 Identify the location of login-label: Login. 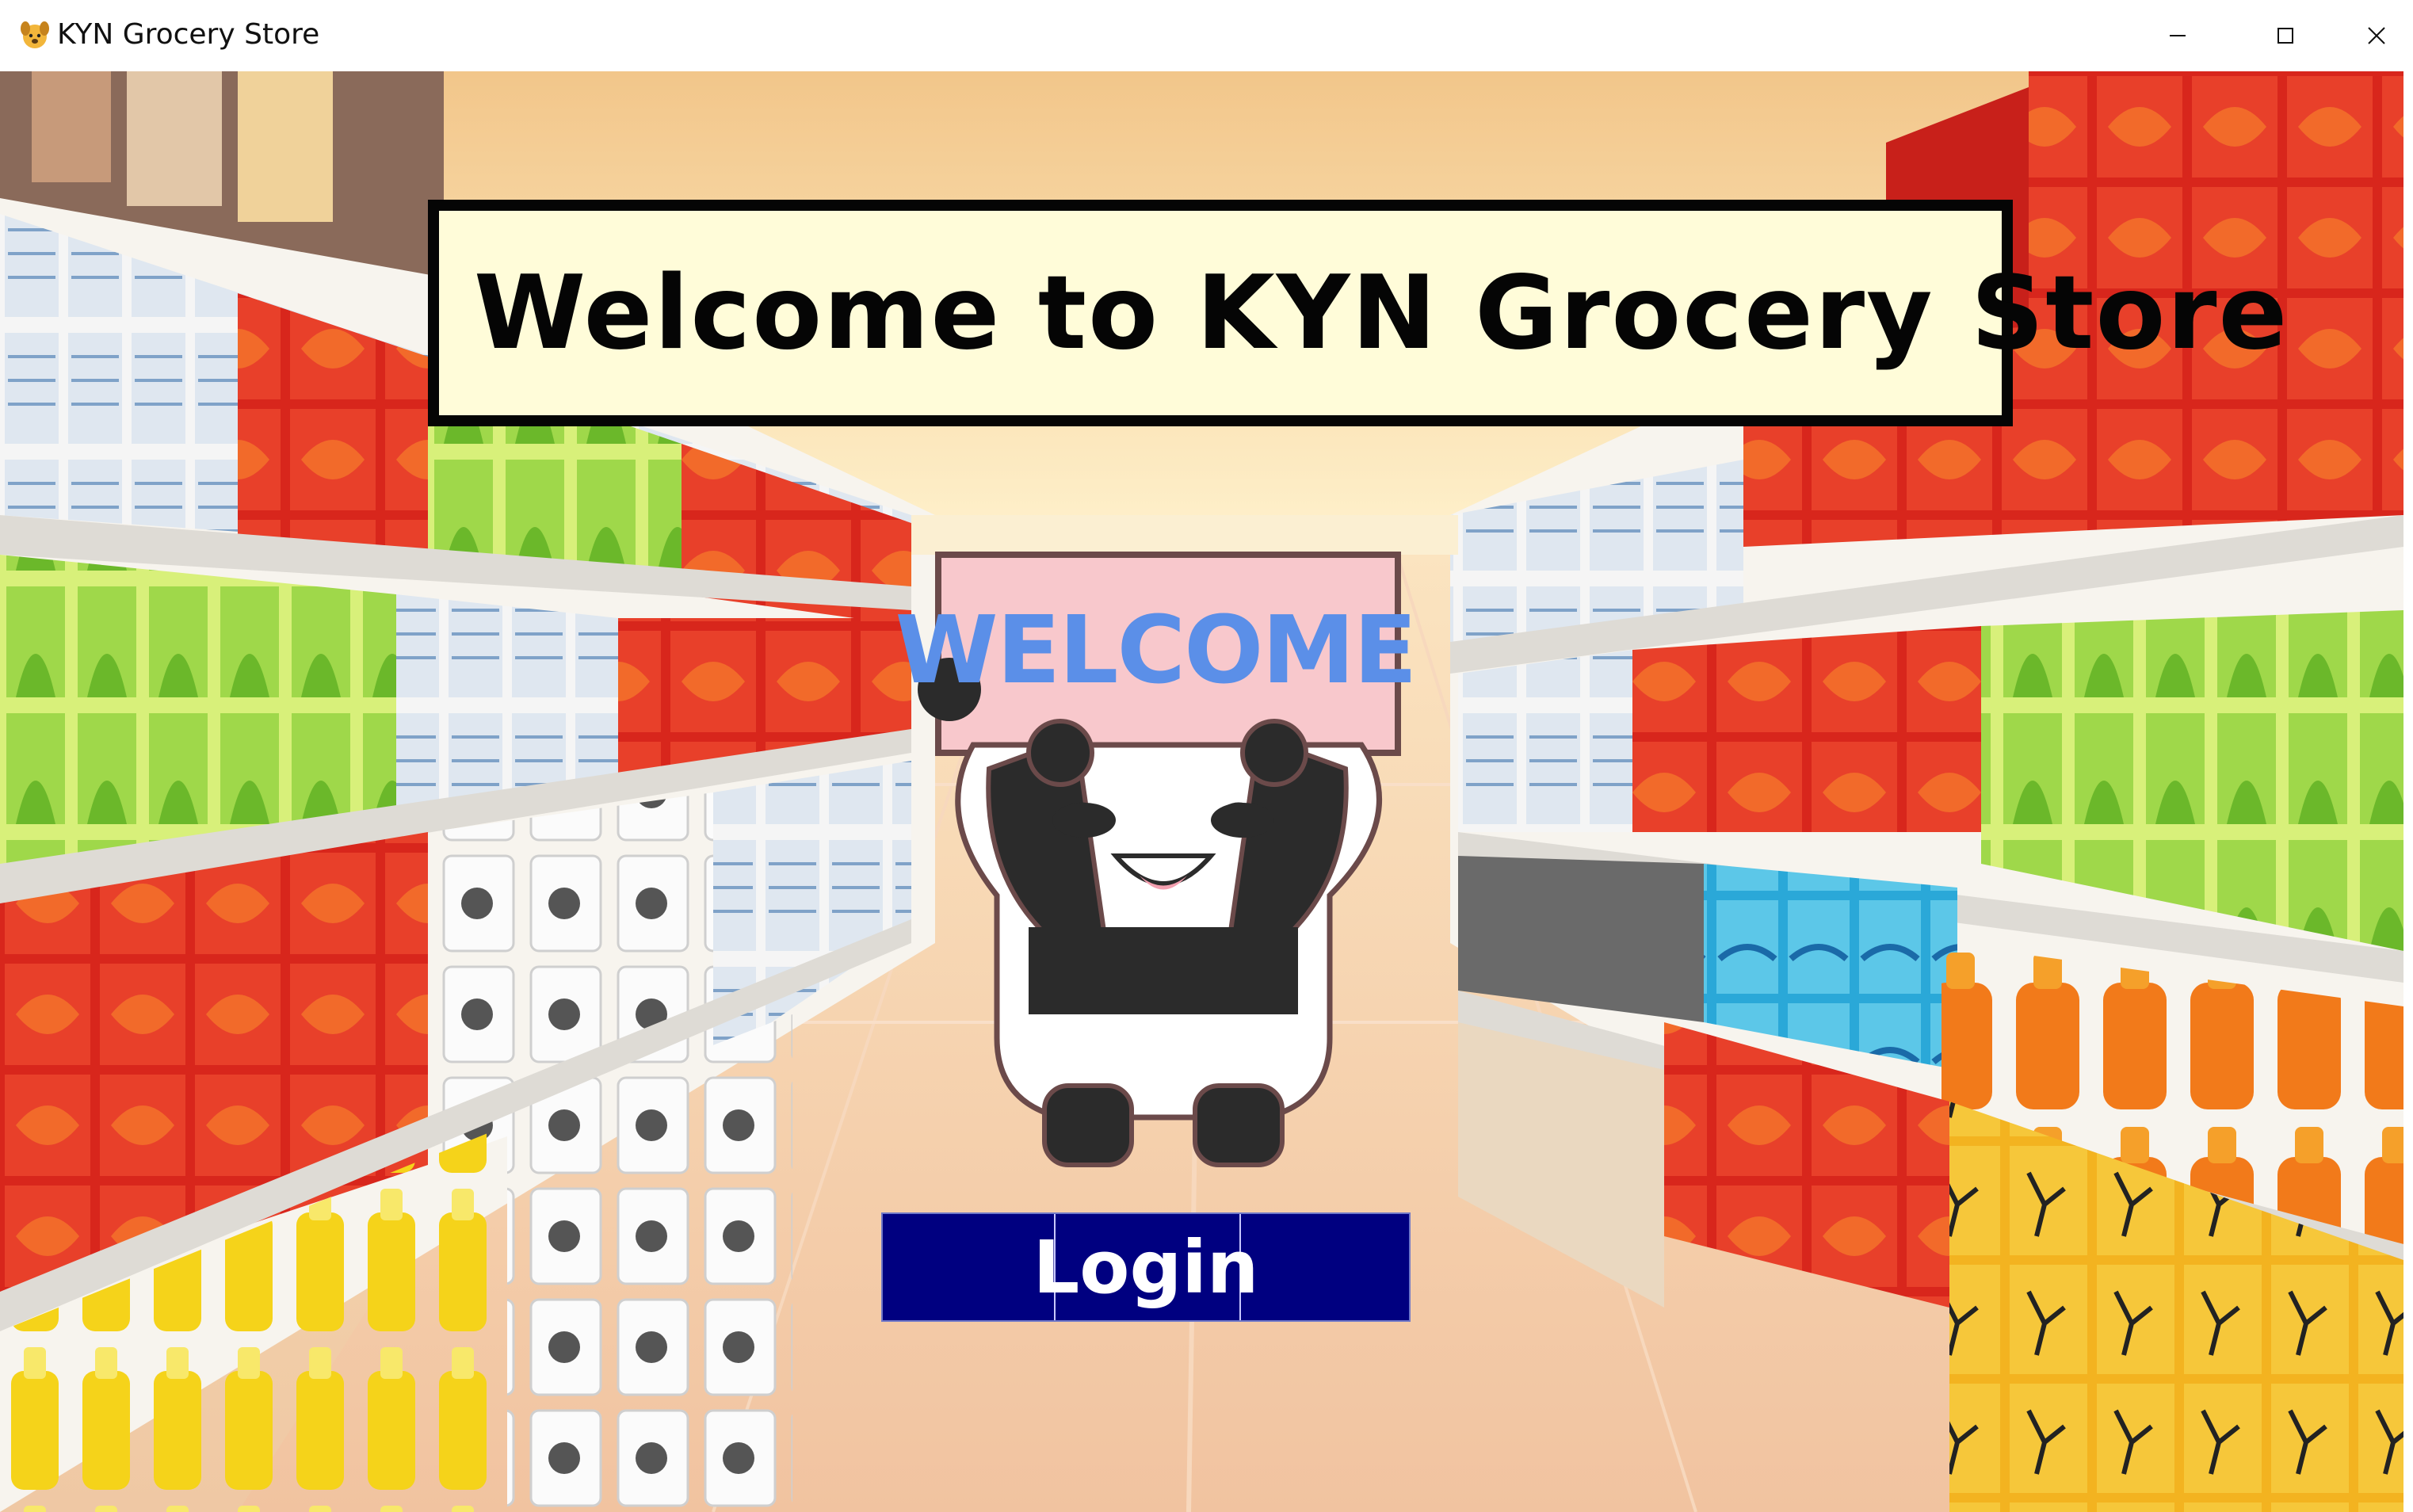
(1146, 1267).